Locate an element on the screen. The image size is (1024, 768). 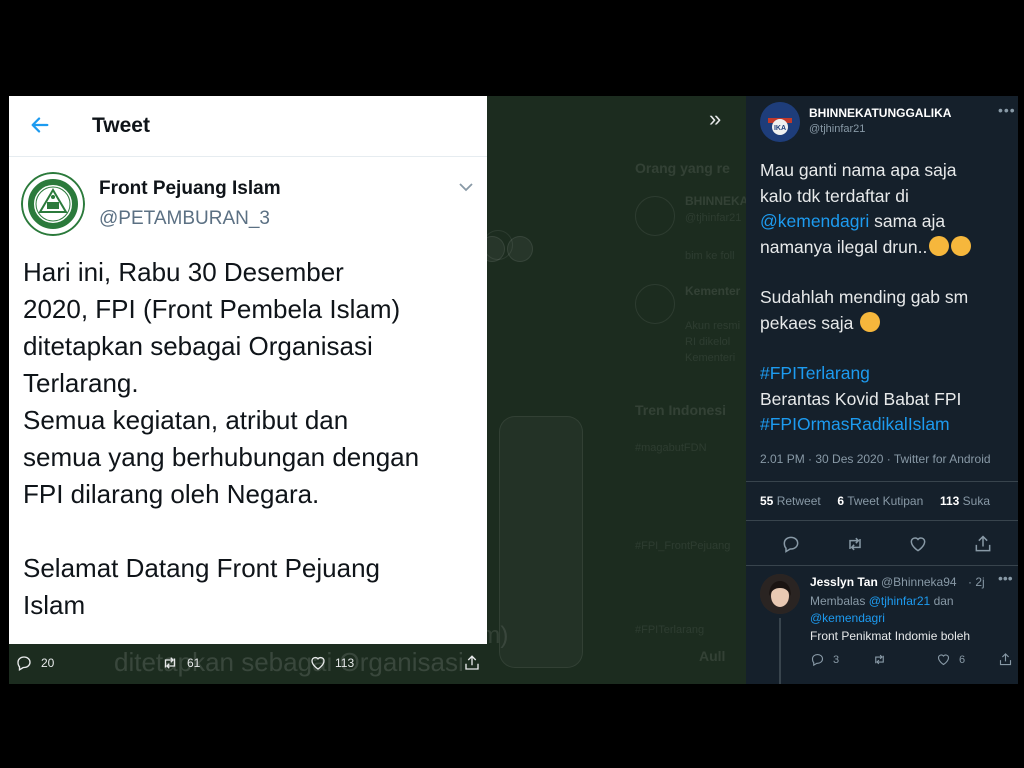
reply-like-button: 6 is located at coordinates (950, 659).